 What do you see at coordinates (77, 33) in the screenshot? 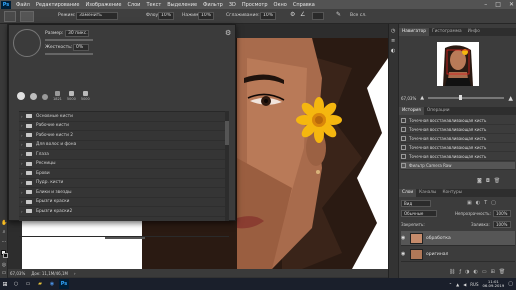
I see `size-field: 30 пикс.` at bounding box center [77, 33].